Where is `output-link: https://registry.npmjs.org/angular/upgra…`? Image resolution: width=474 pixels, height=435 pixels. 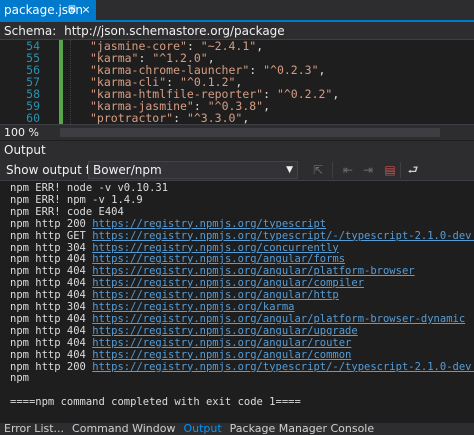 output-link: https://registry.npmjs.org/angular/upgra… is located at coordinates (225, 331).